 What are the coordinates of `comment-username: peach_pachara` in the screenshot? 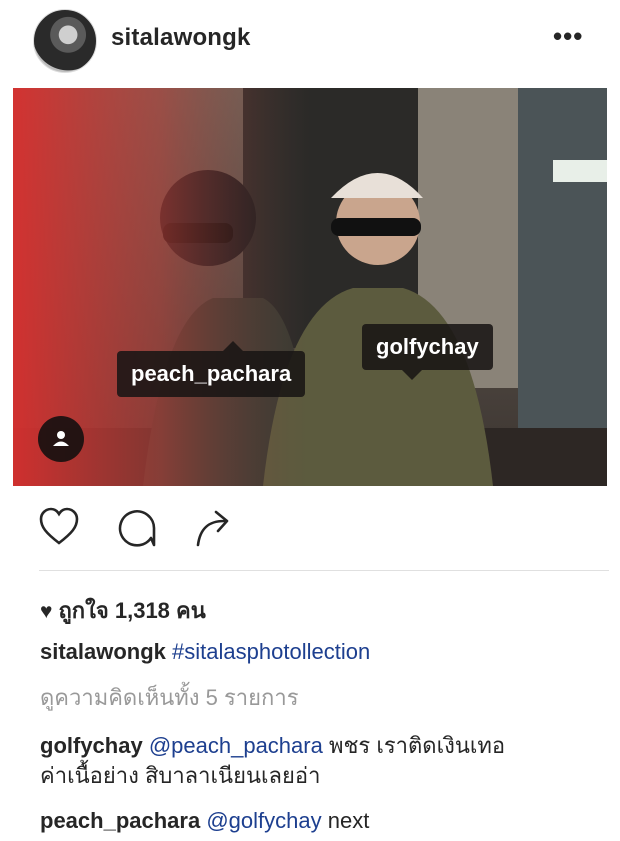 It's located at (120, 820).